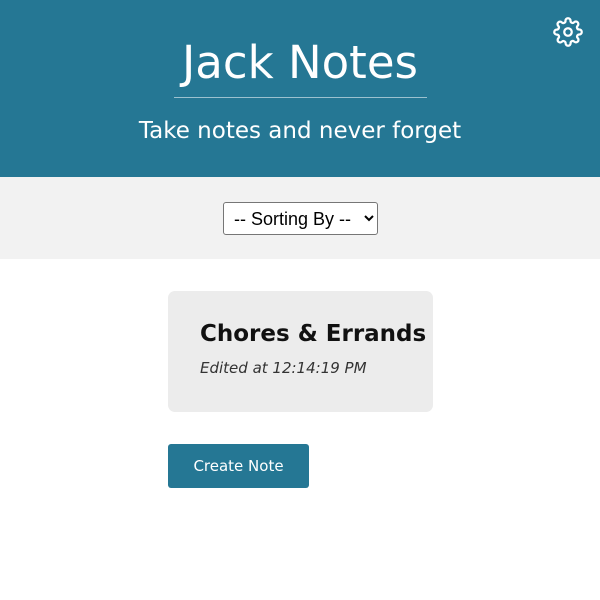 This screenshot has width=600, height=600. What do you see at coordinates (283, 368) in the screenshot?
I see `note-edited-time: Edited at 12:14:19 PM` at bounding box center [283, 368].